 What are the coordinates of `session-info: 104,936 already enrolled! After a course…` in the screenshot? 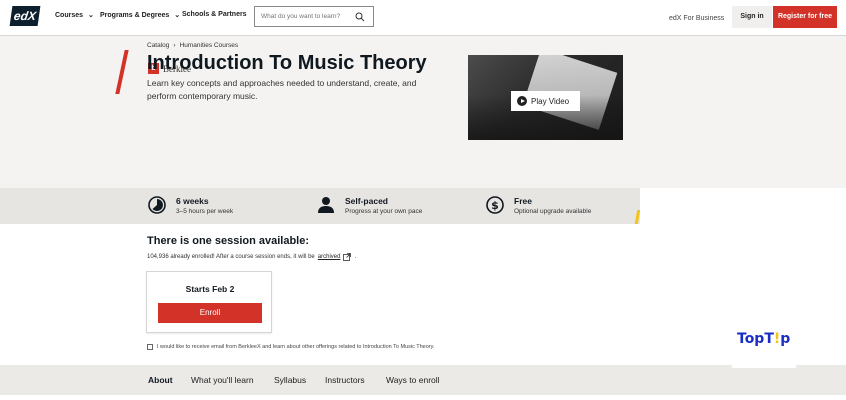 It's located at (251, 257).